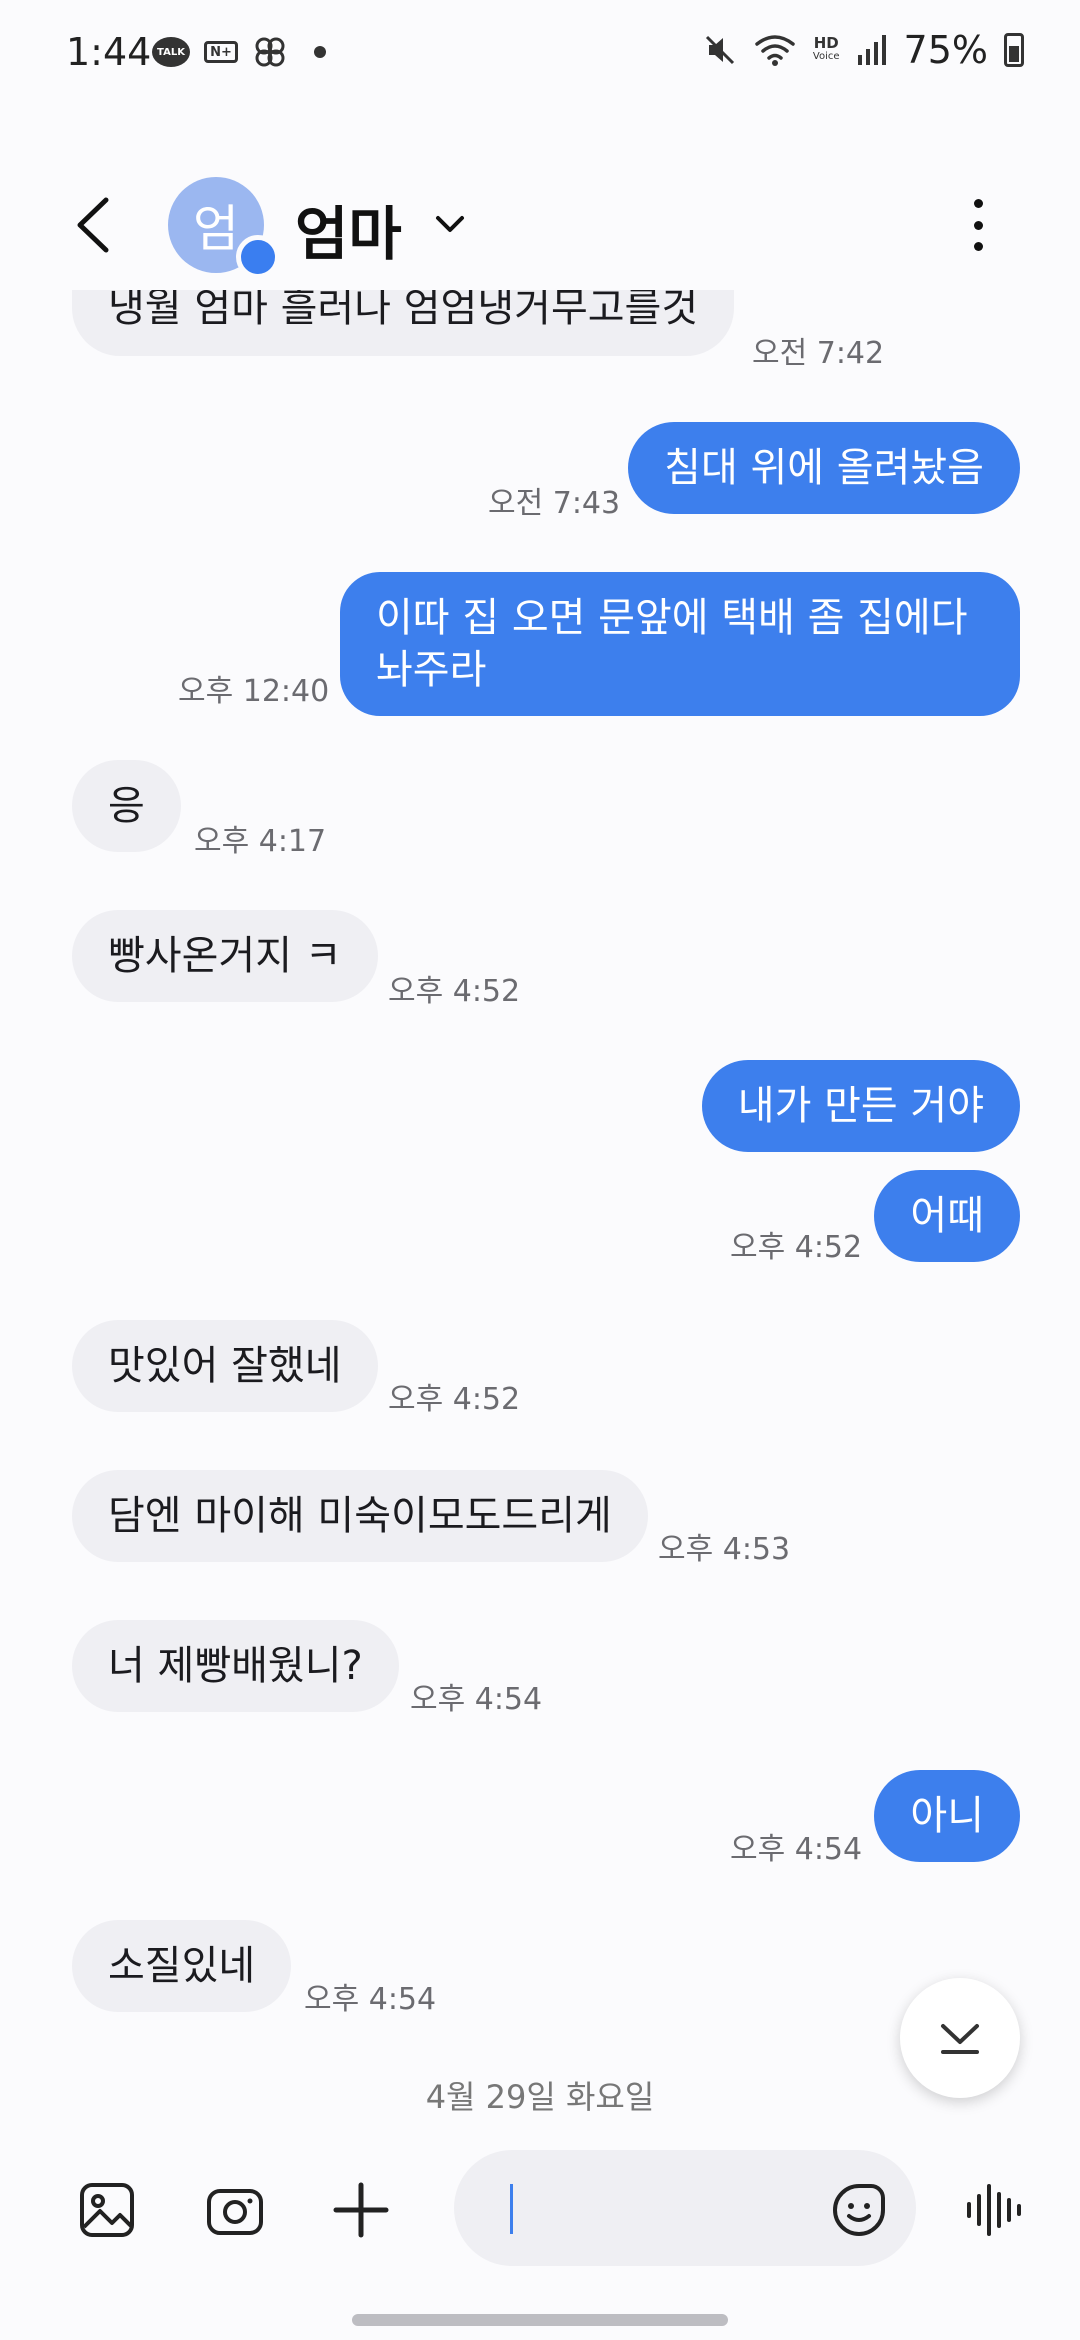  I want to click on message-bubble-incoming: 응, so click(126, 806).